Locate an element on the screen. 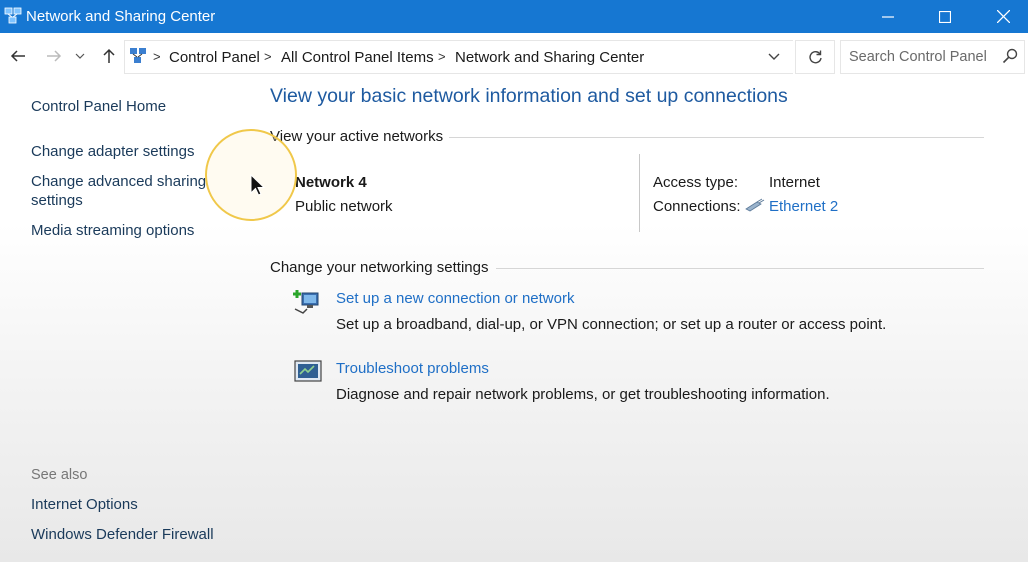  minimize-icon is located at coordinates (888, 16).